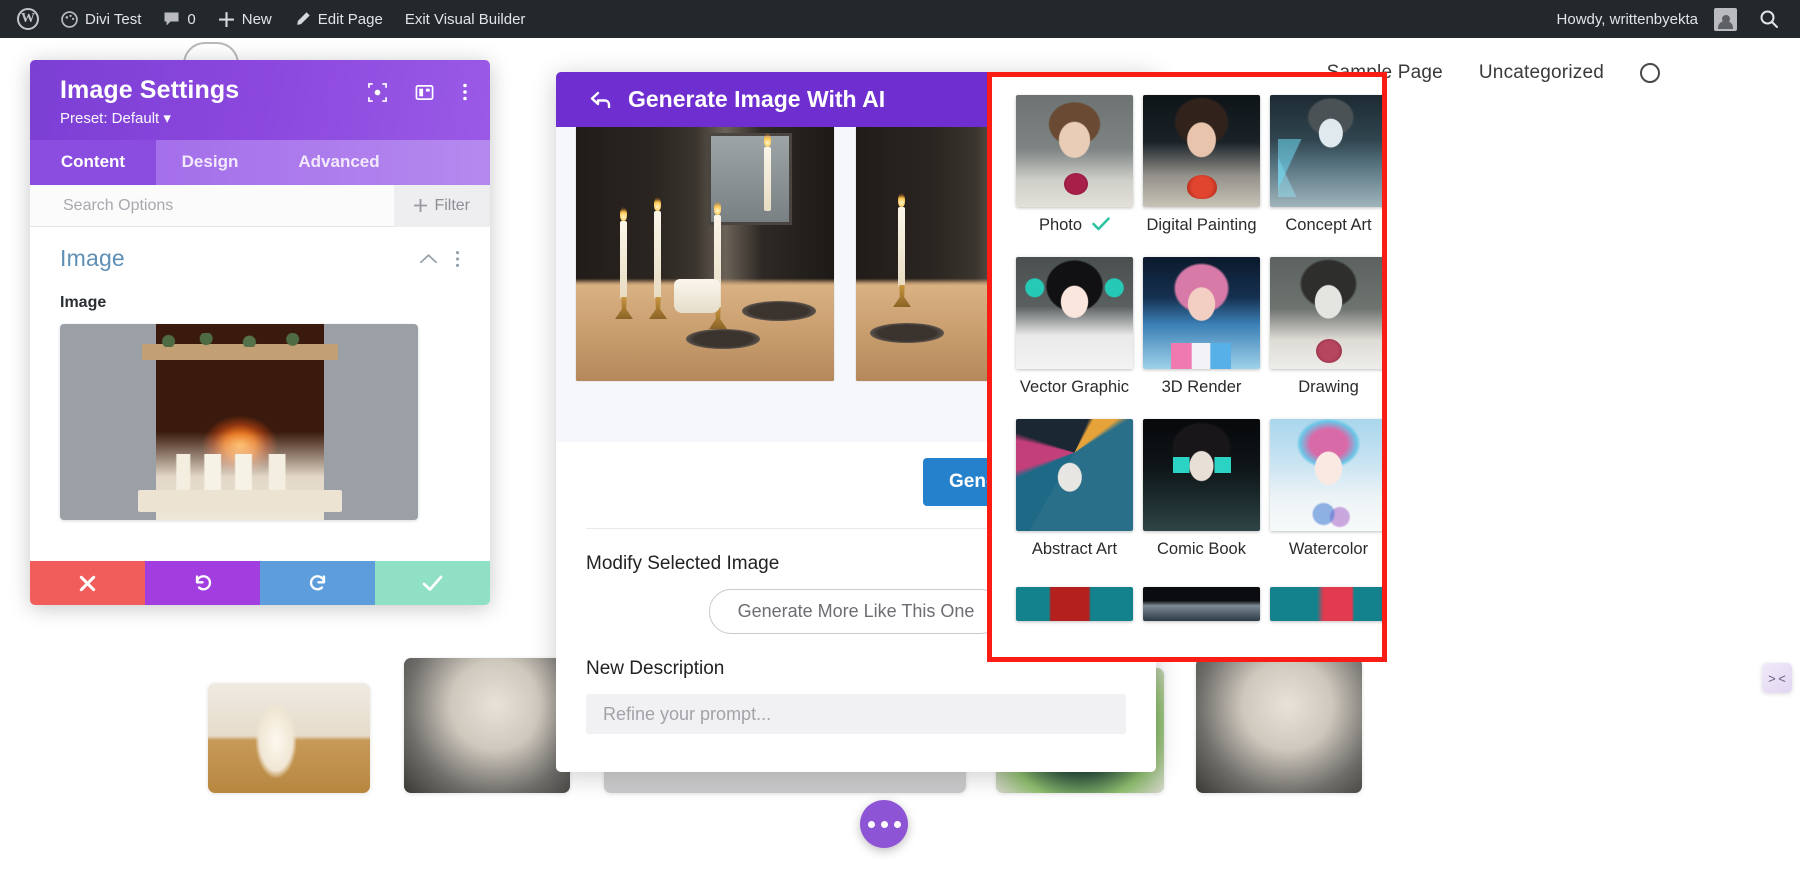 Image resolution: width=1800 pixels, height=885 pixels. I want to click on redo-button, so click(317, 583).